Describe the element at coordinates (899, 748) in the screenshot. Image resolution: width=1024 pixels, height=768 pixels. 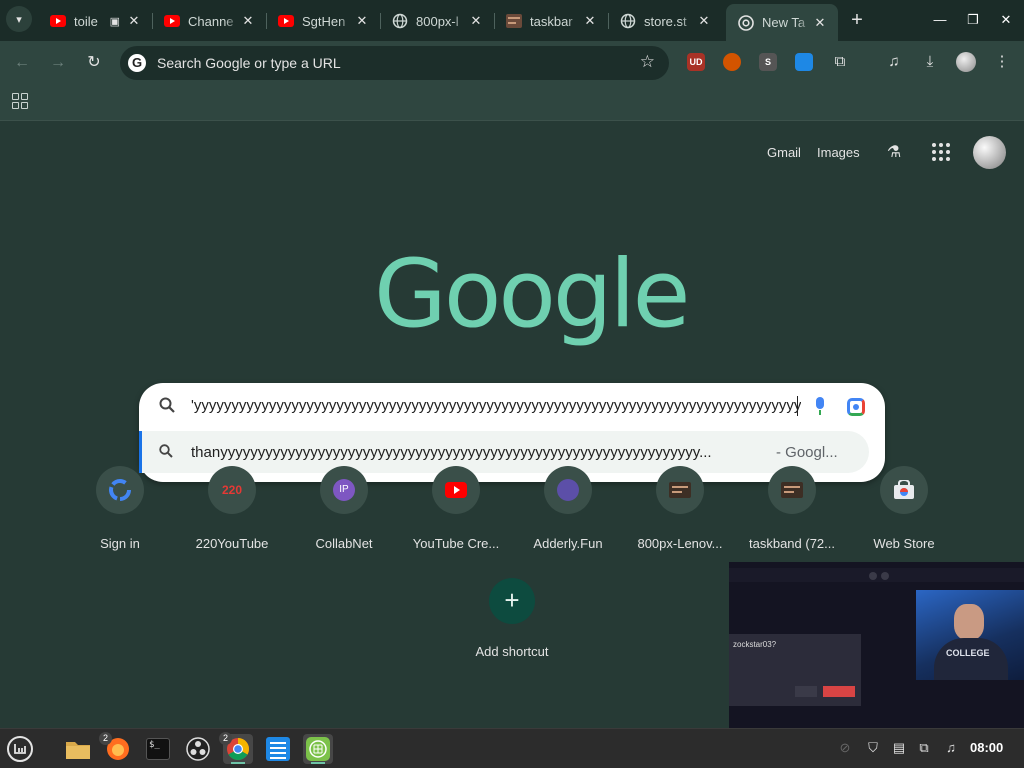
I see `clipboard-icon: ▤` at that location.